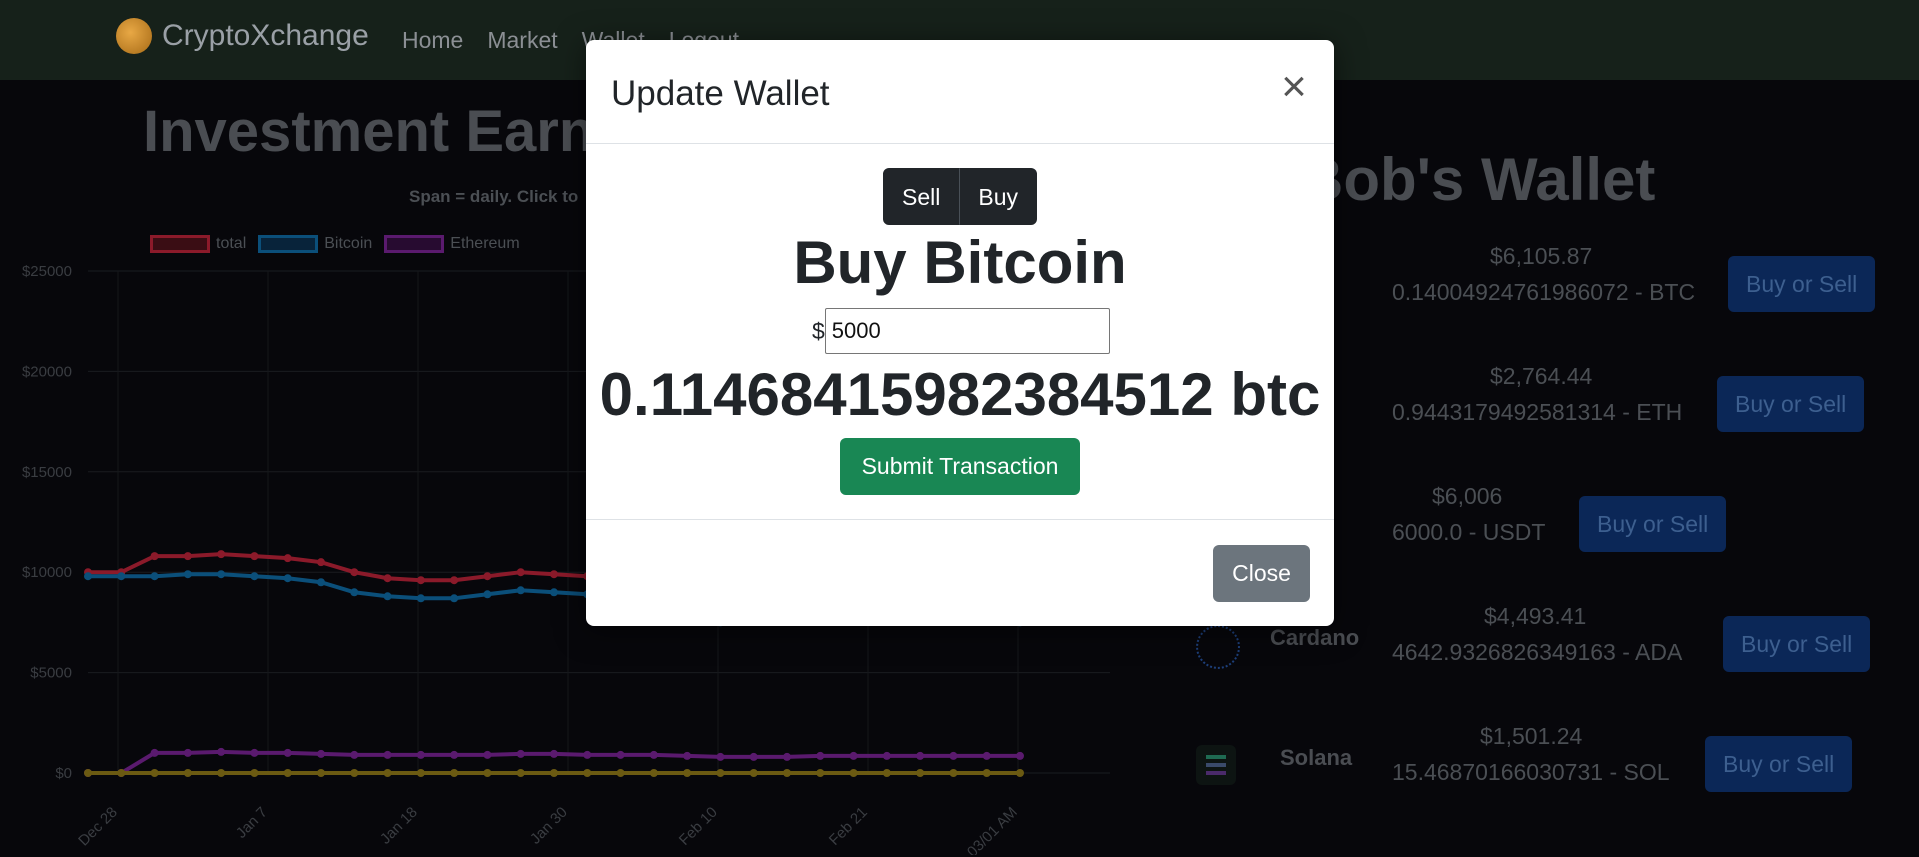  I want to click on sell-buy-toggle: Sell Buy, so click(960, 196).